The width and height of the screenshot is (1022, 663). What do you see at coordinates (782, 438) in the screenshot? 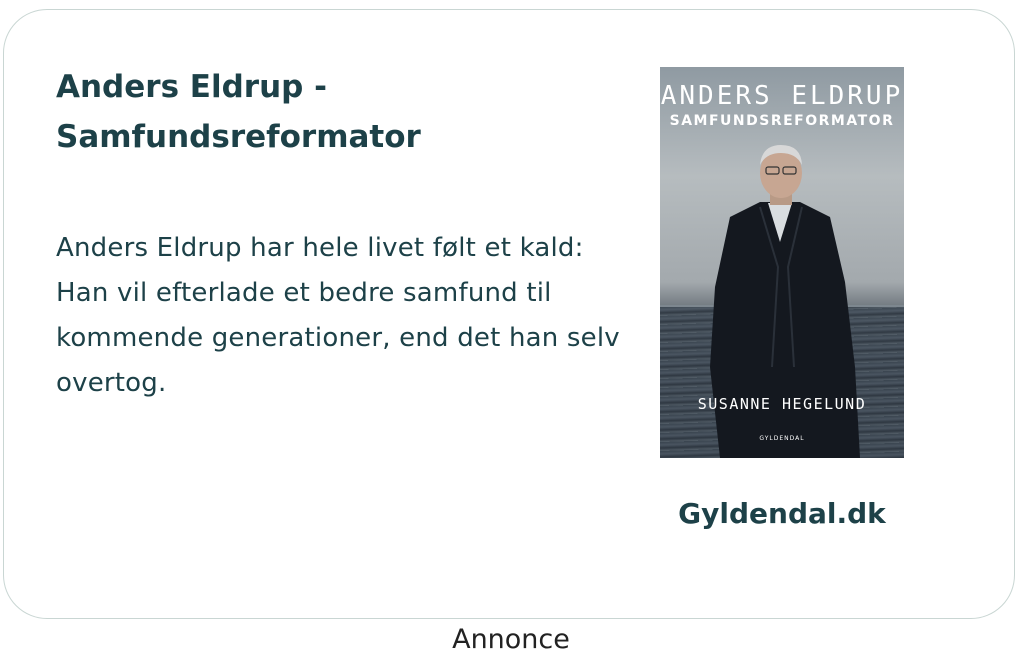
I see `cover-publisher-text: GYLDENDAL` at bounding box center [782, 438].